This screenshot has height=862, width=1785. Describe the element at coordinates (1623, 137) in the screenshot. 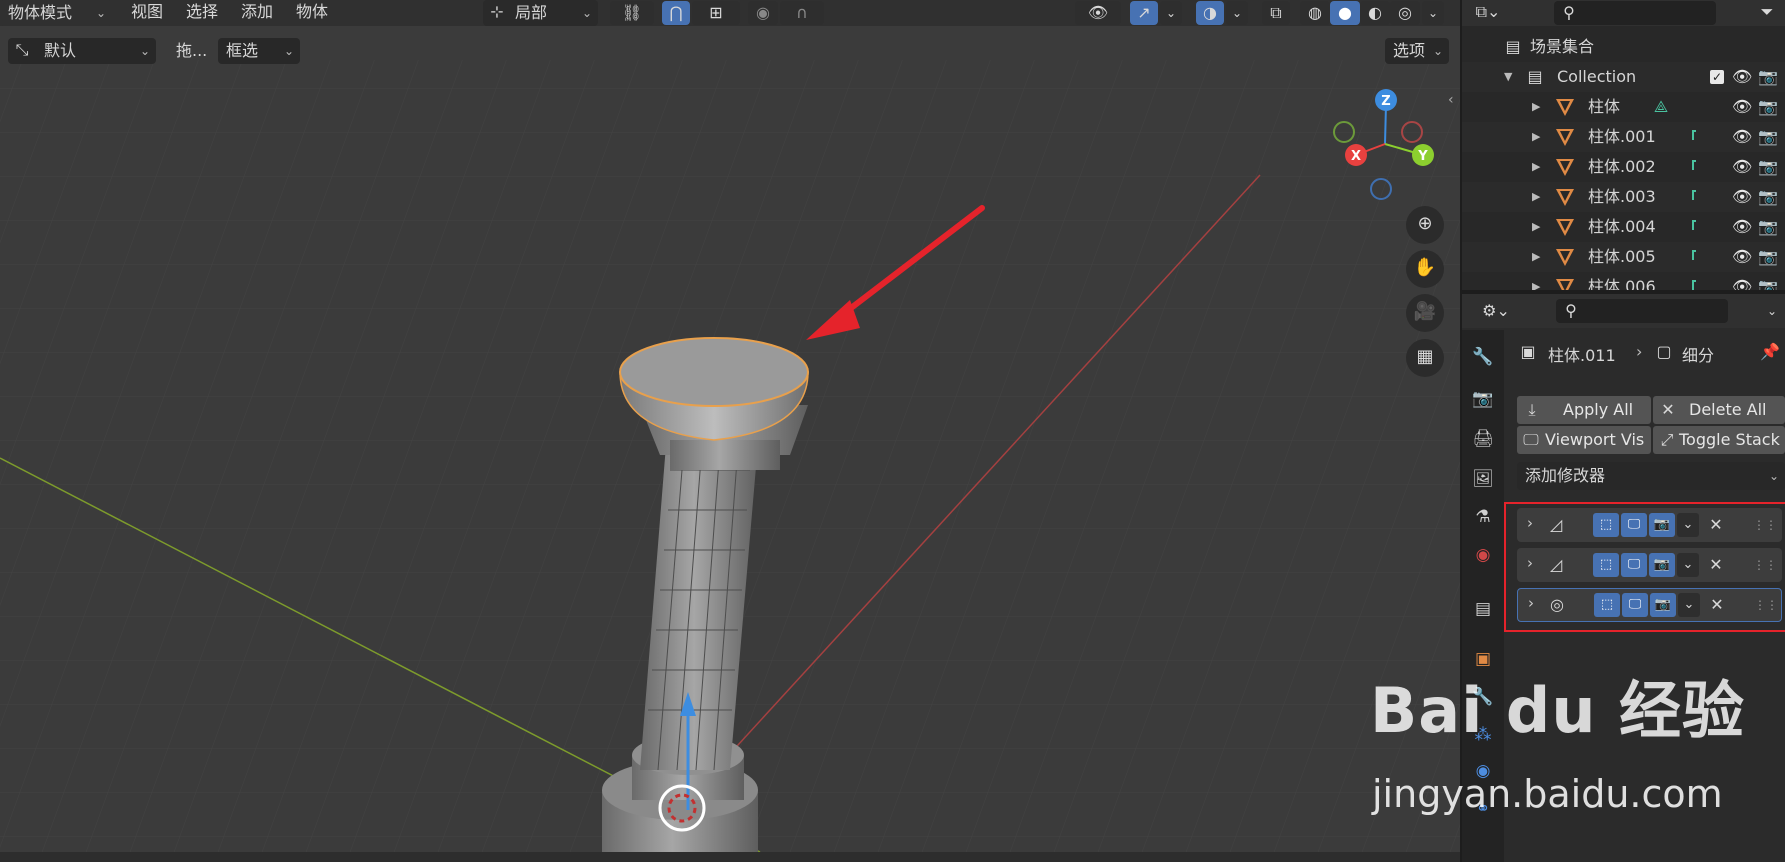

I see `outliner-object-row: ▶ 柱体.001 👁 📷` at that location.